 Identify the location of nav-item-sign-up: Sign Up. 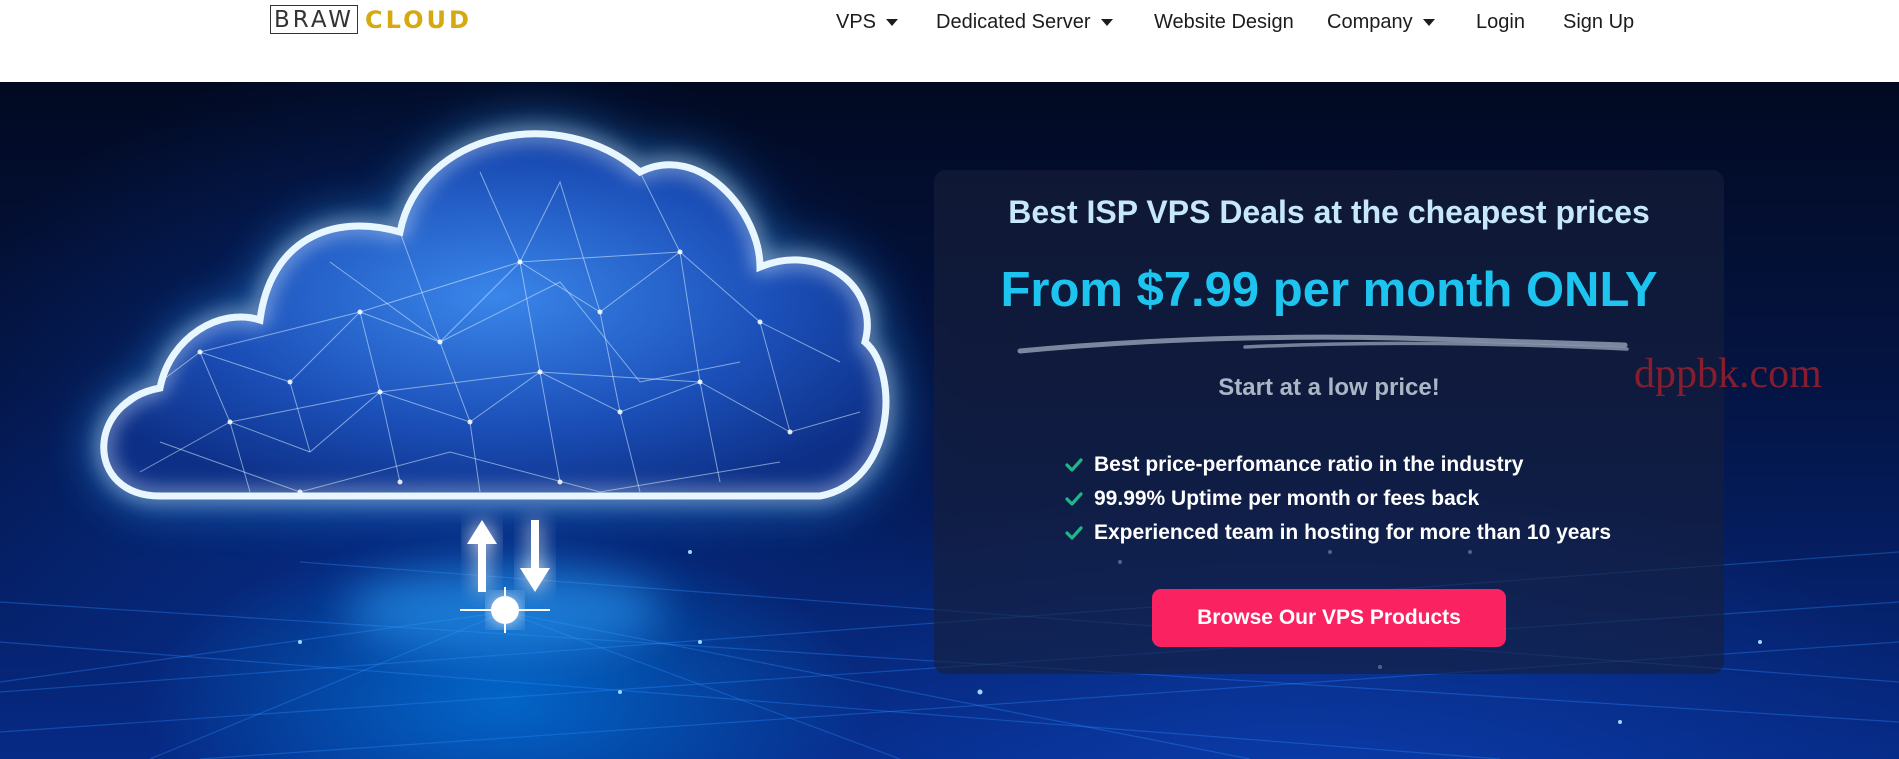
(1598, 22).